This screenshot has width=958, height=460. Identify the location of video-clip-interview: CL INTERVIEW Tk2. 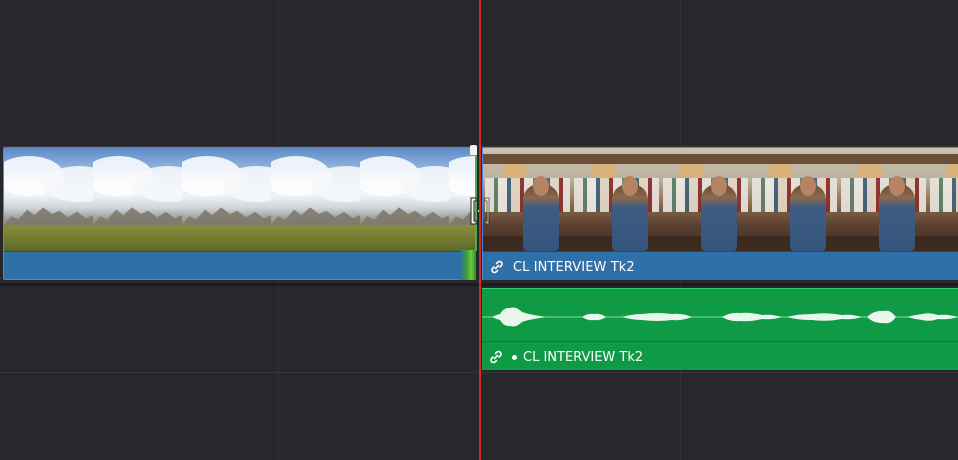
(720, 213).